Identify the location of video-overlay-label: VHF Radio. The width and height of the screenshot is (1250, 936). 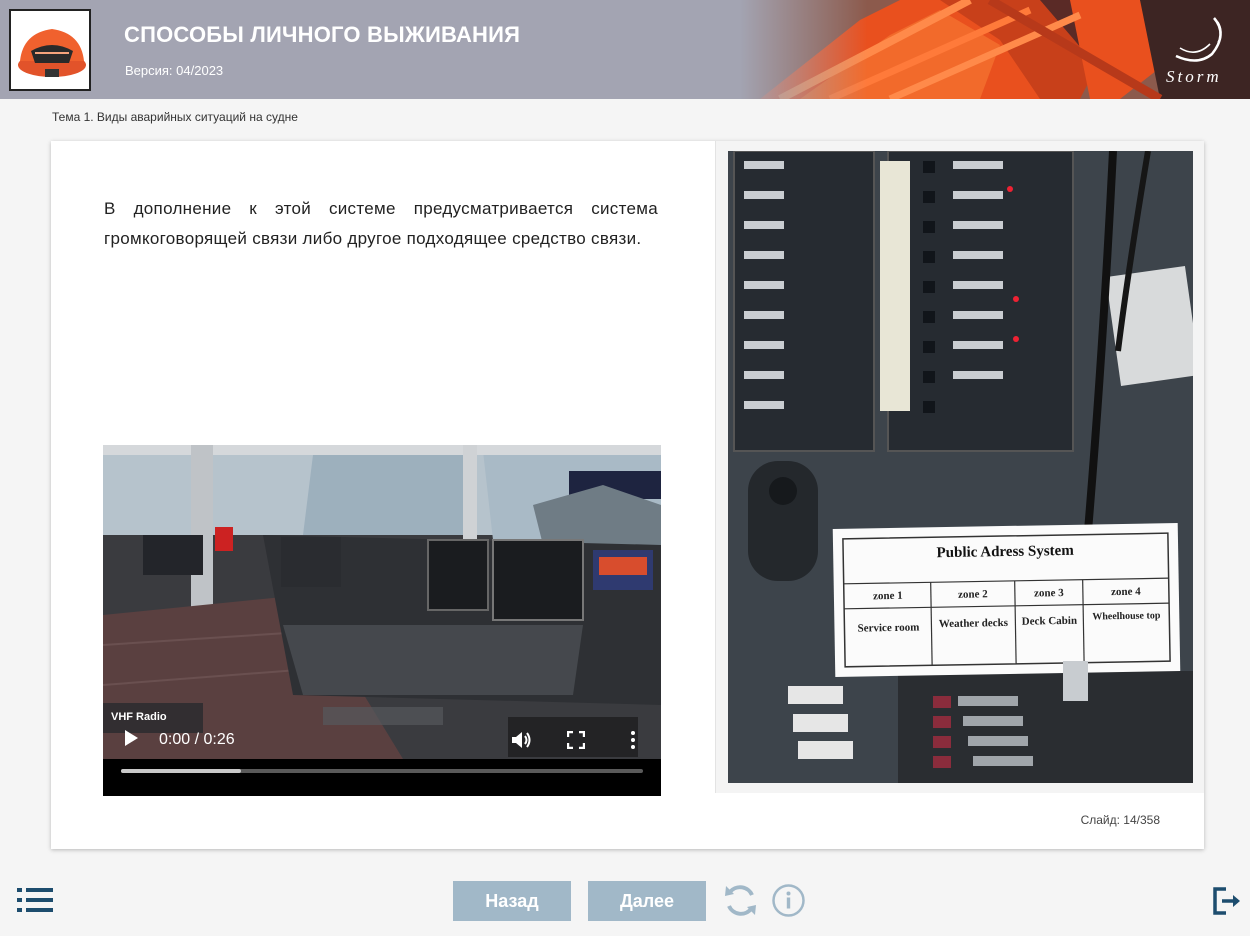
(139, 717).